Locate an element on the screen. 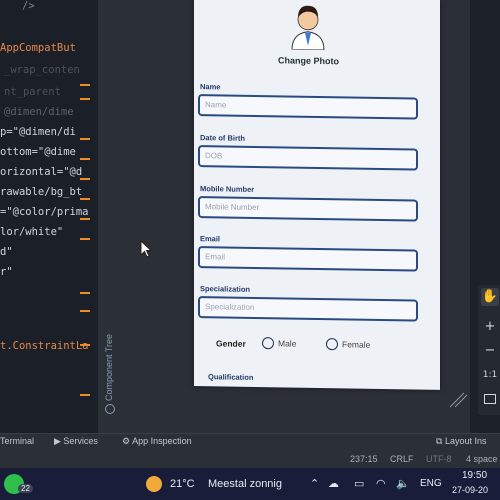  code-line: rawable/bg_bt is located at coordinates (41, 192).